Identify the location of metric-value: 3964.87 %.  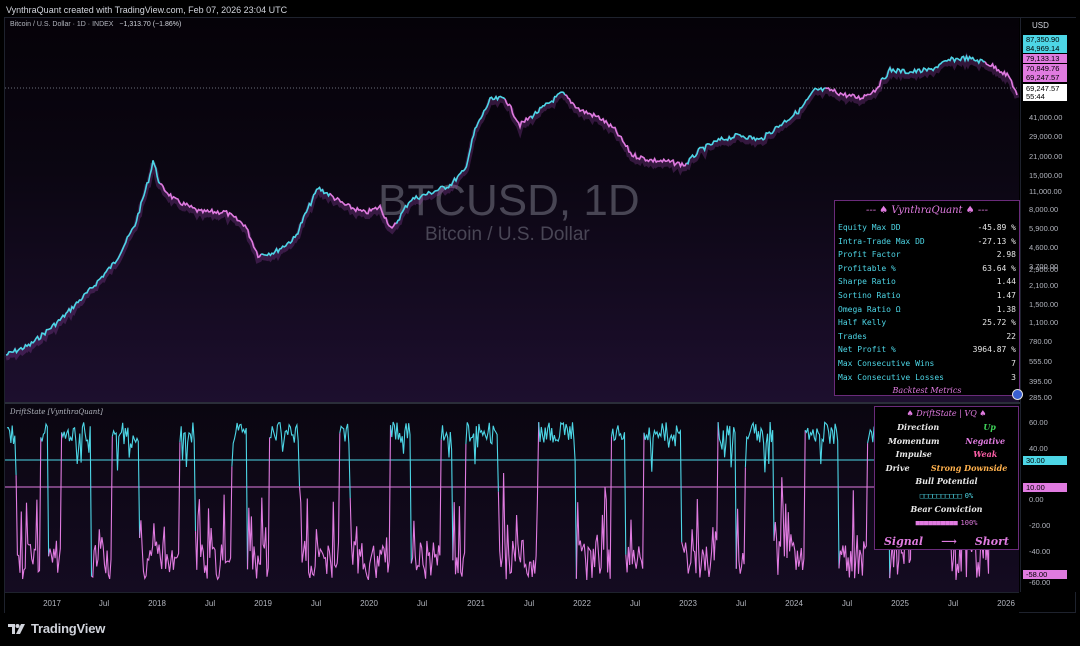
(994, 350).